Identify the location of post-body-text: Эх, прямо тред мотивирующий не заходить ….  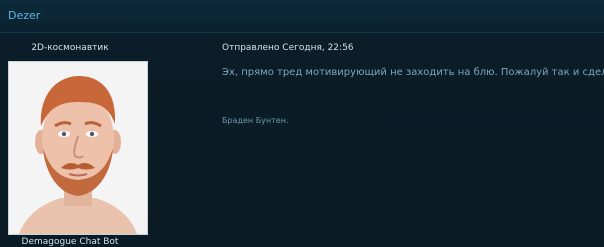
(413, 72).